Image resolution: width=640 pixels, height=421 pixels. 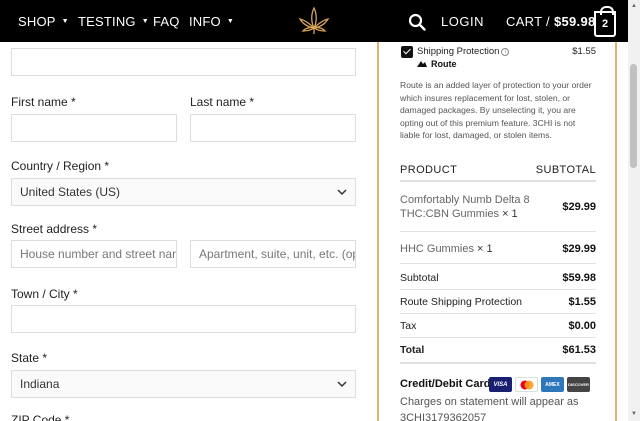 What do you see at coordinates (429, 170) in the screenshot?
I see `product-column-header: PRODUCT` at bounding box center [429, 170].